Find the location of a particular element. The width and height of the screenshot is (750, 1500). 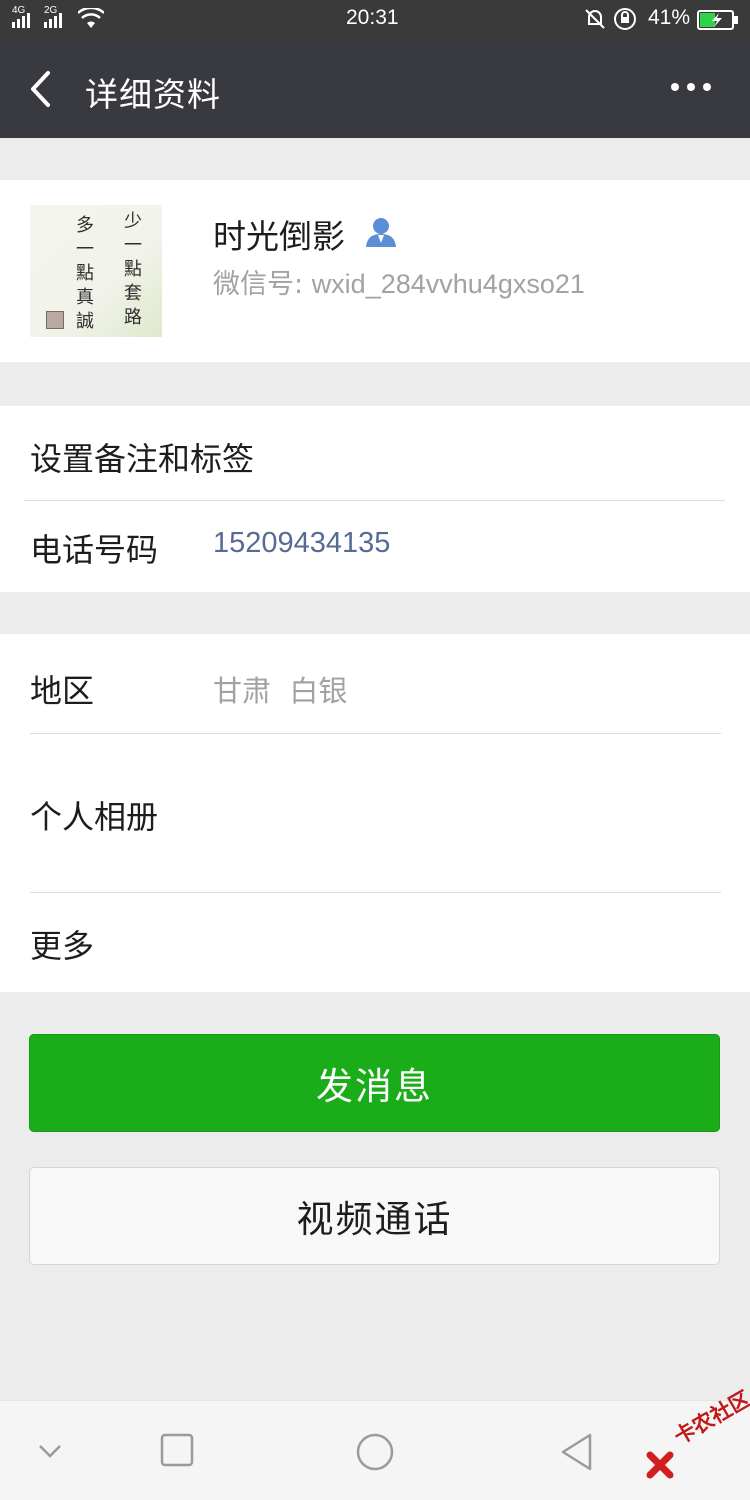

avatar: 少一點套路 多一點真誠 is located at coordinates (96, 271).